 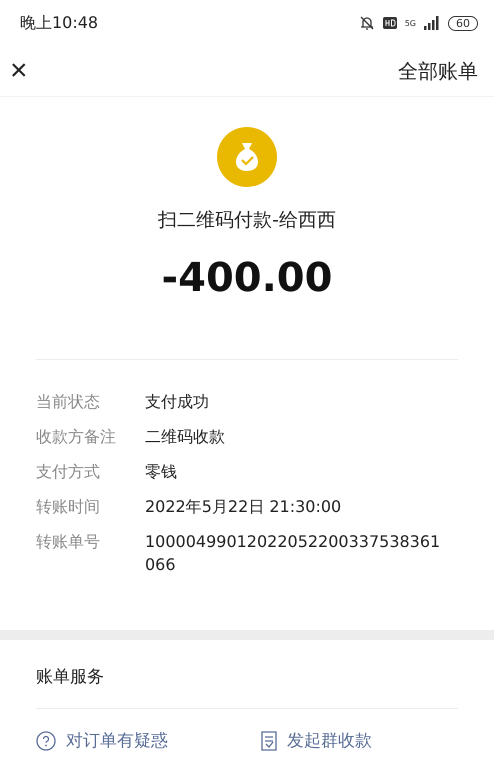 I want to click on detail-label: 收款方备注, so click(x=76, y=437).